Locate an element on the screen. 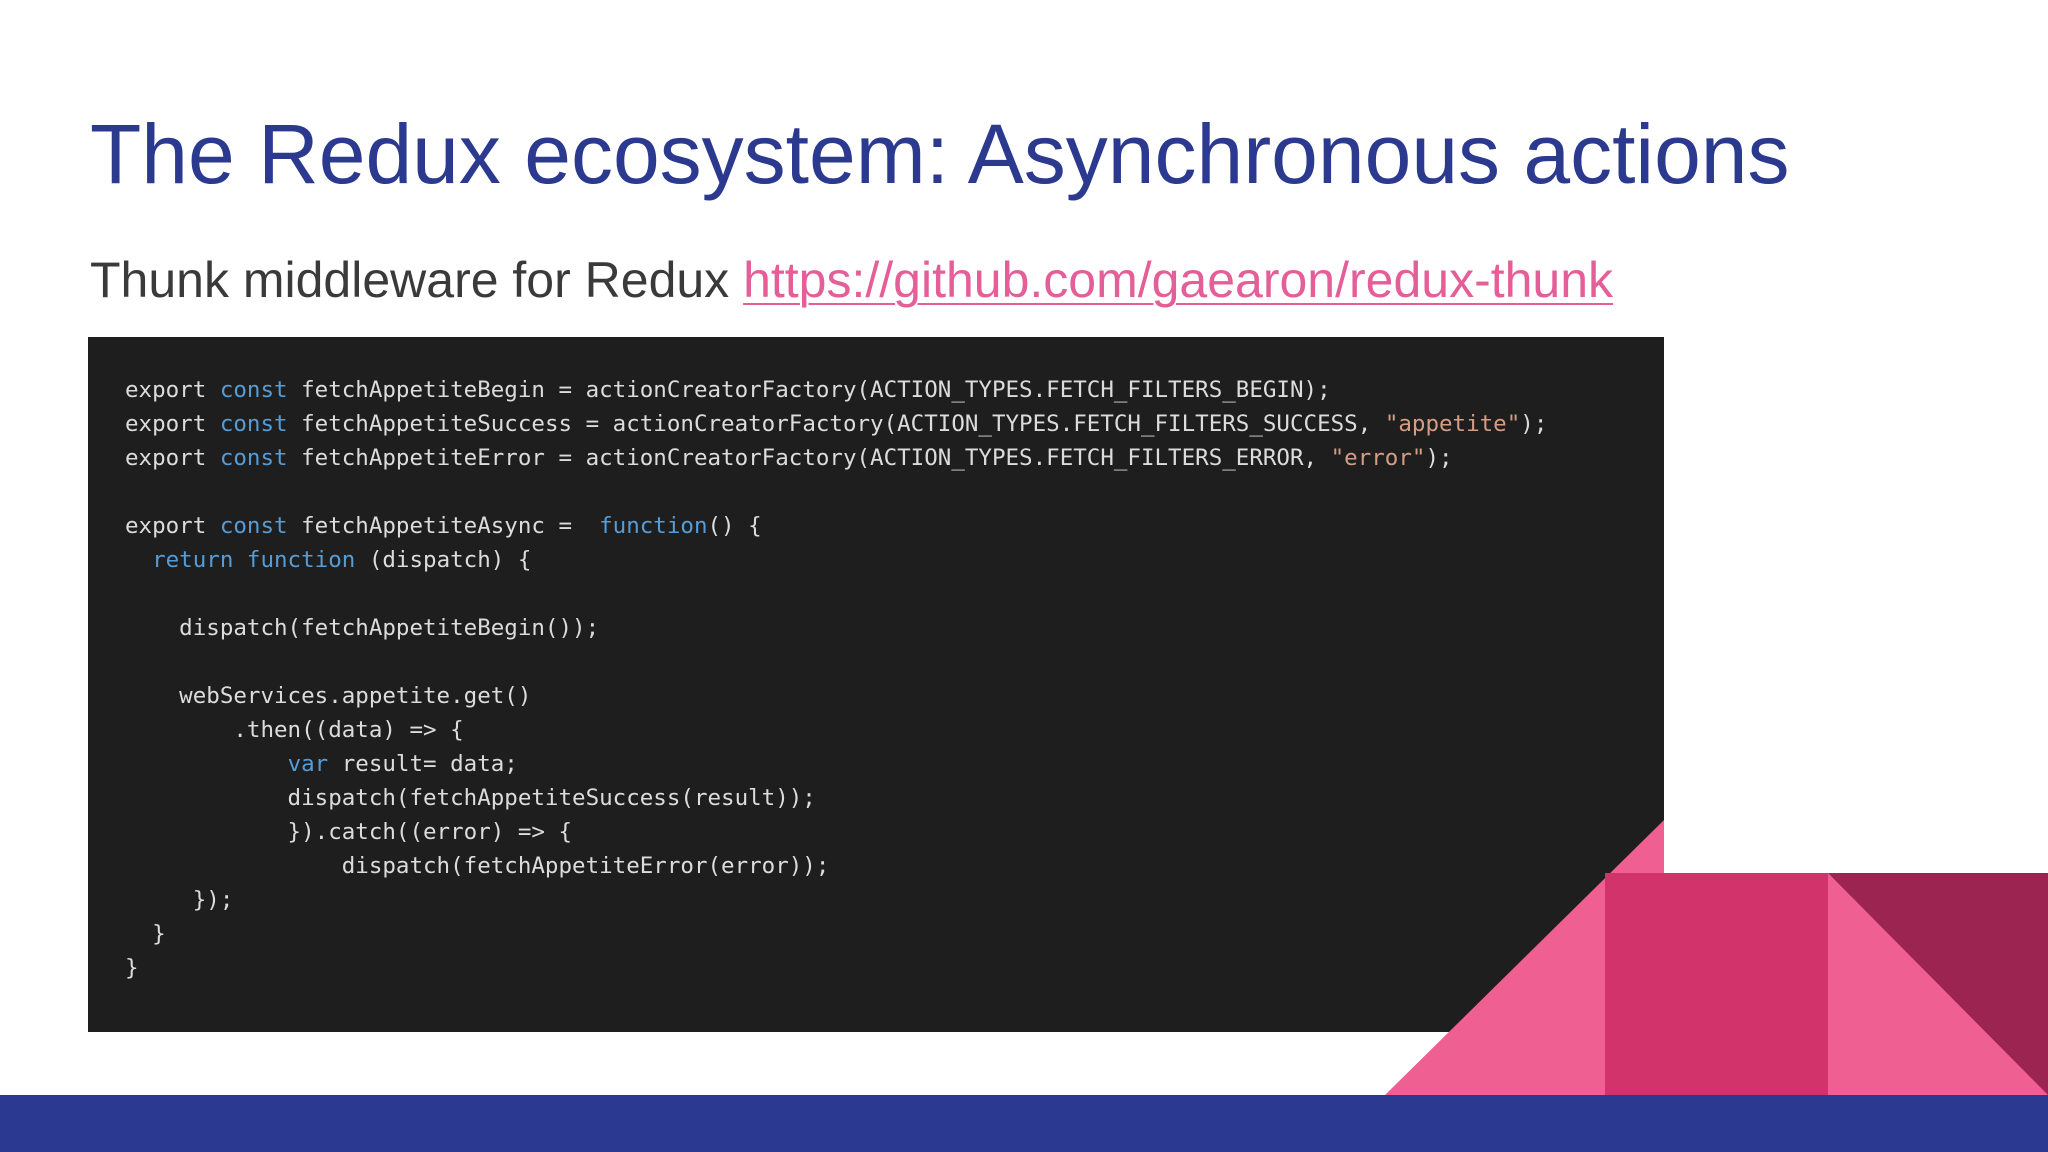 This screenshot has height=1152, width=2048. bottom-bar is located at coordinates (1024, 1123).